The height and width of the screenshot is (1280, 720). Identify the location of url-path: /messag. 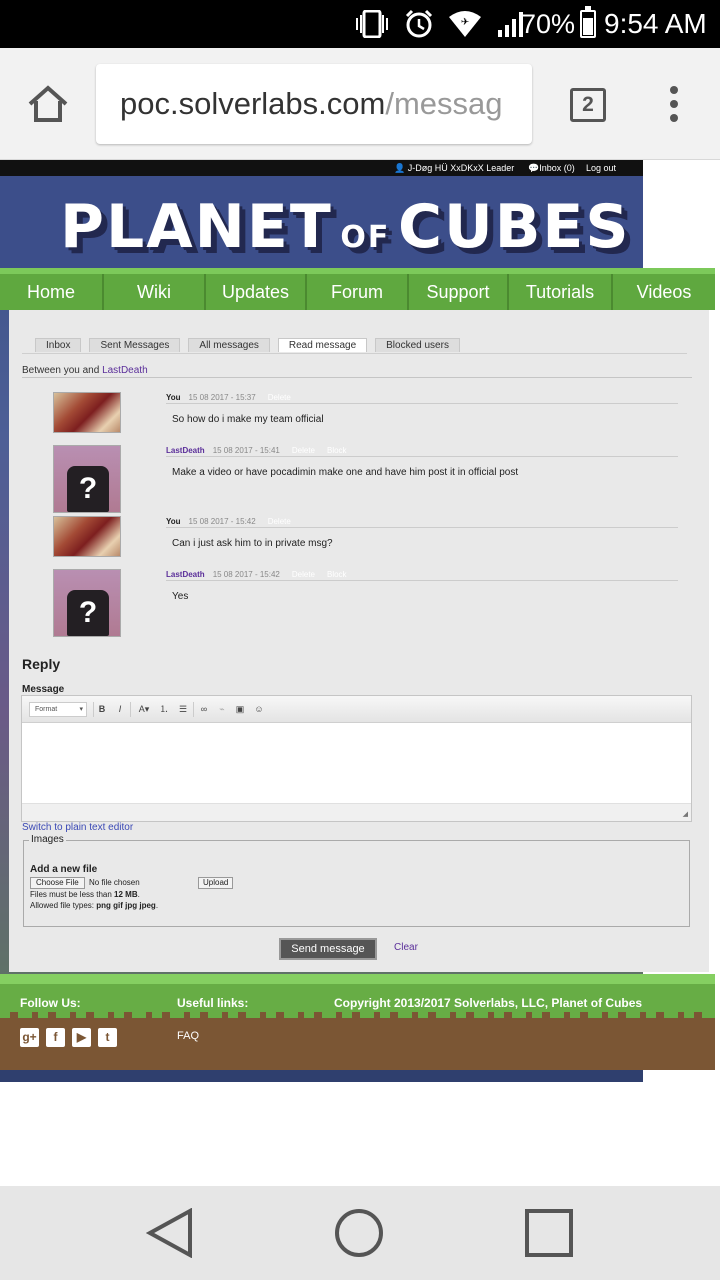
(444, 103).